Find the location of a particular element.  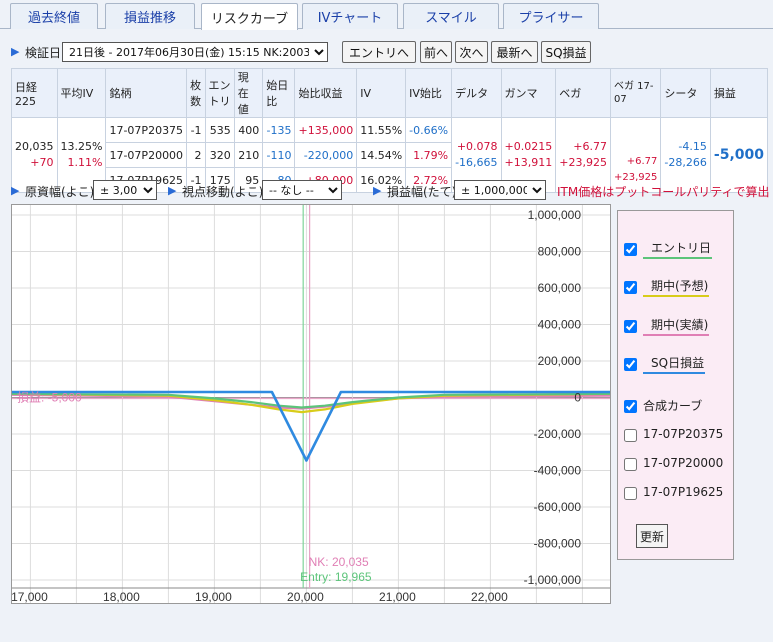

legend-interim-actual: 期中(実績) is located at coordinates (667, 326).